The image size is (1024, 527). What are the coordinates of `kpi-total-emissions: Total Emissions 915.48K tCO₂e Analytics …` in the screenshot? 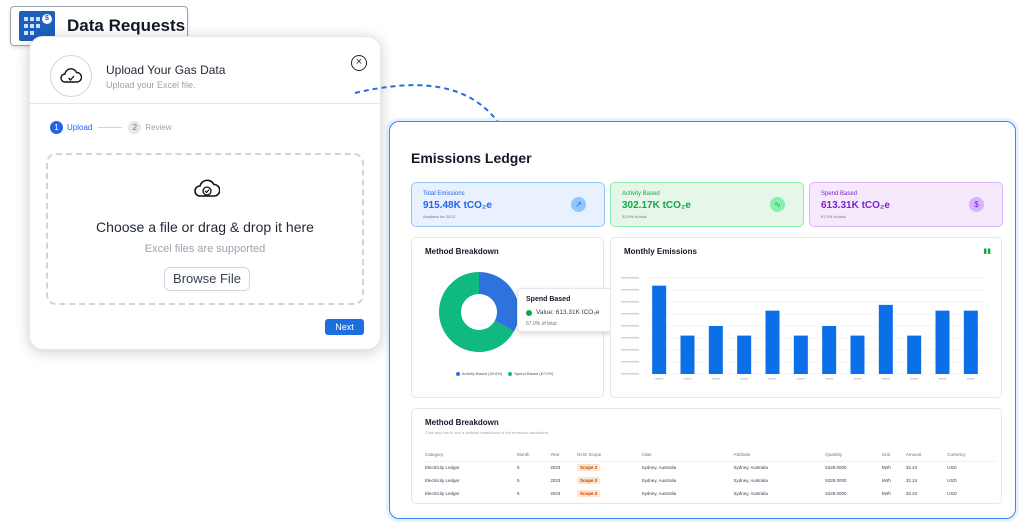 It's located at (508, 204).